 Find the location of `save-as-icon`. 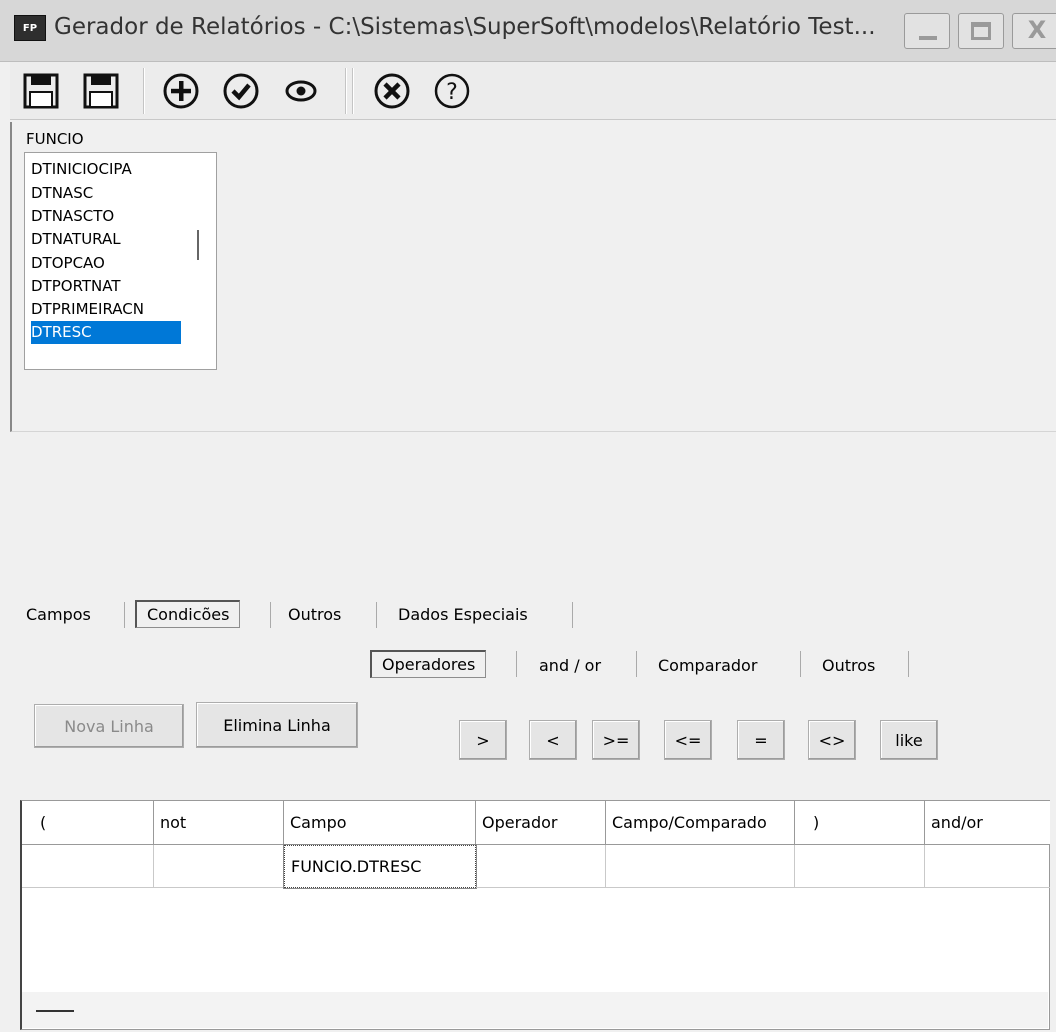

save-as-icon is located at coordinates (101, 91).